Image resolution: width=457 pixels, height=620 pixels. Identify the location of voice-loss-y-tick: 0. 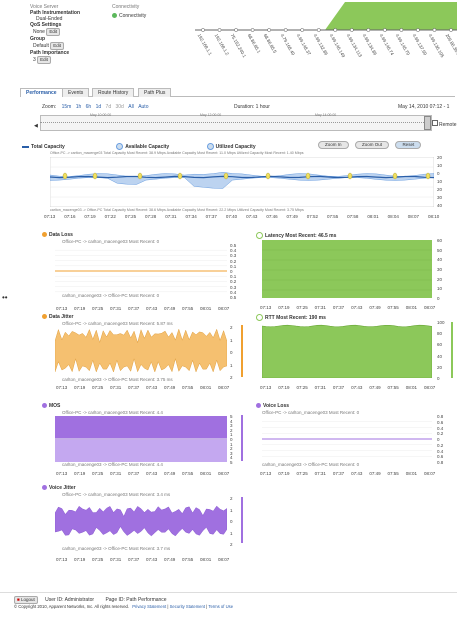
(438, 439).